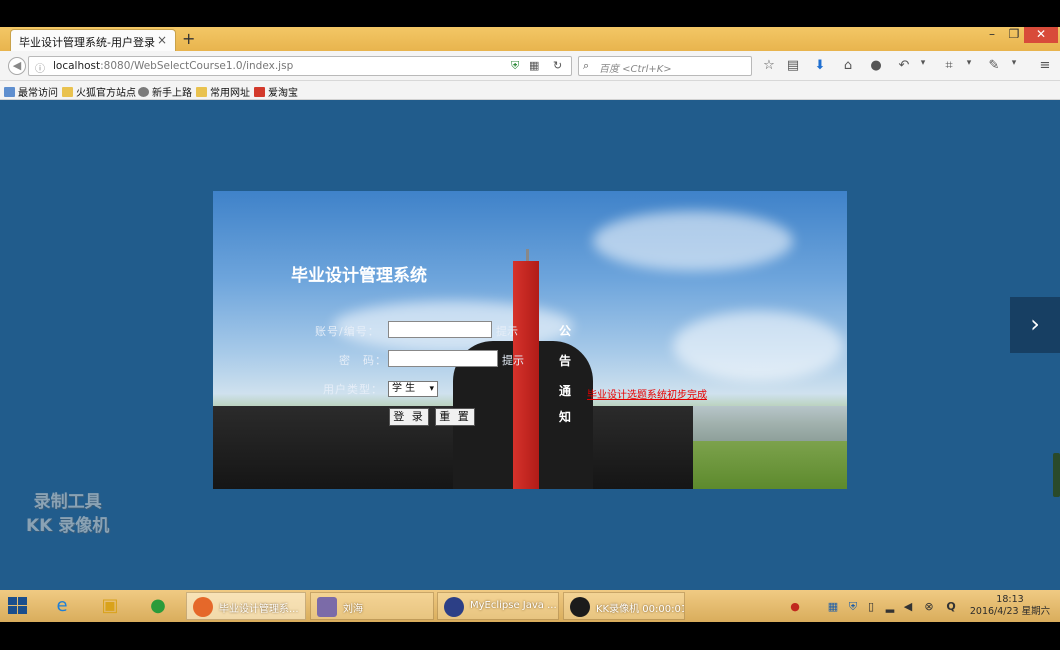  I want to click on notice-char: 告, so click(565, 361).